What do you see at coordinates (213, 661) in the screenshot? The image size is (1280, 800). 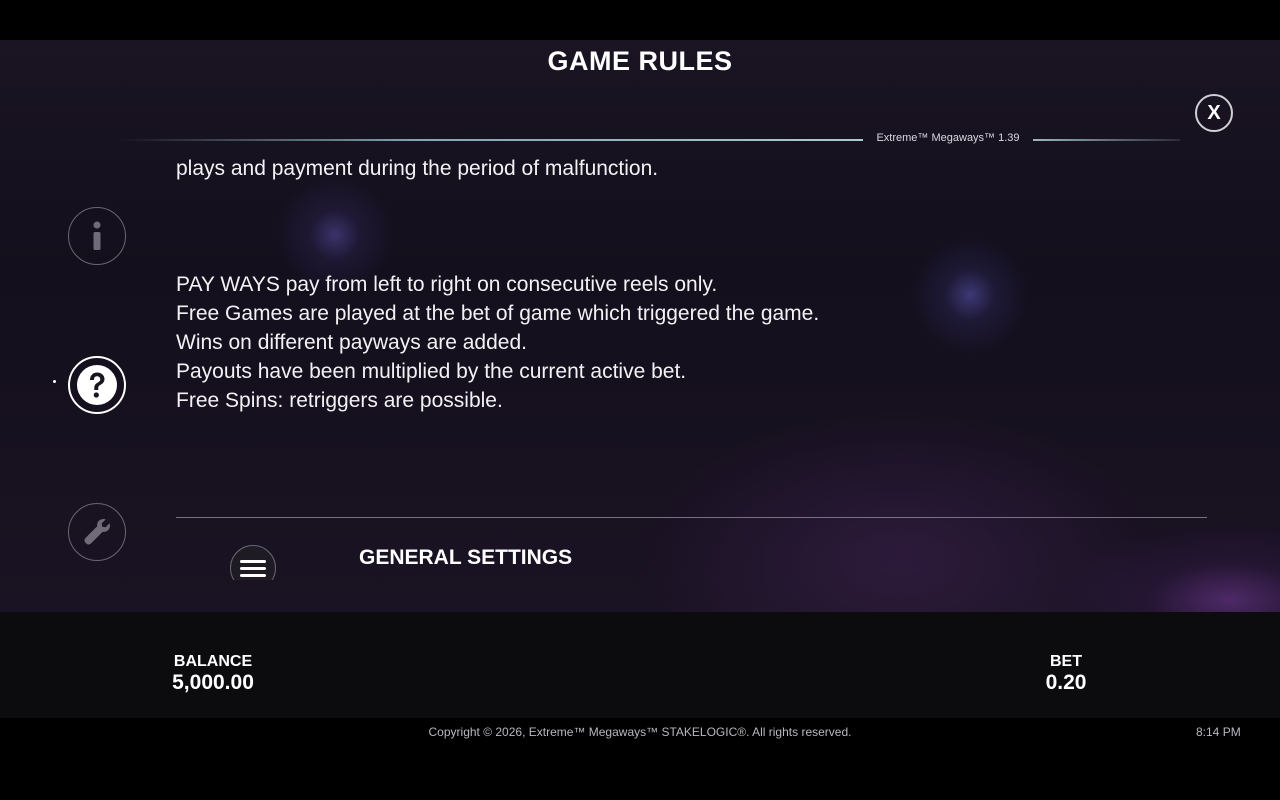 I see `balance-label: BALANCE` at bounding box center [213, 661].